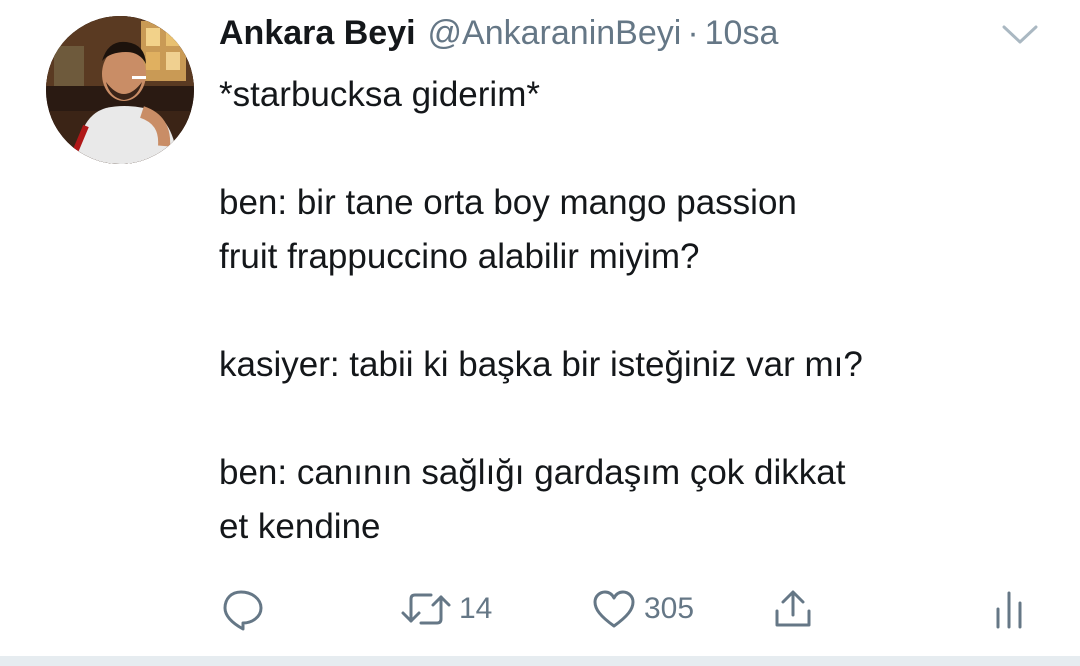 The height and width of the screenshot is (666, 1080). I want to click on tweet-line: *starbucksa giderim*, so click(379, 94).